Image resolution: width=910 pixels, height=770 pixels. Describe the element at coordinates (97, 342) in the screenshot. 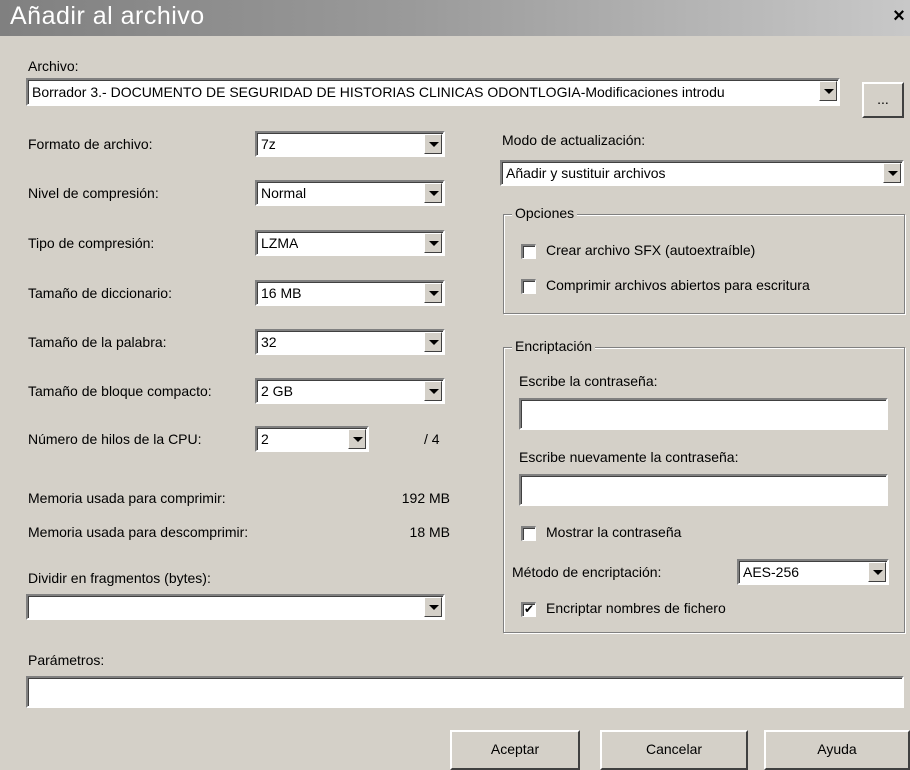

I see `word-label: Tamaño de la palabra:` at that location.